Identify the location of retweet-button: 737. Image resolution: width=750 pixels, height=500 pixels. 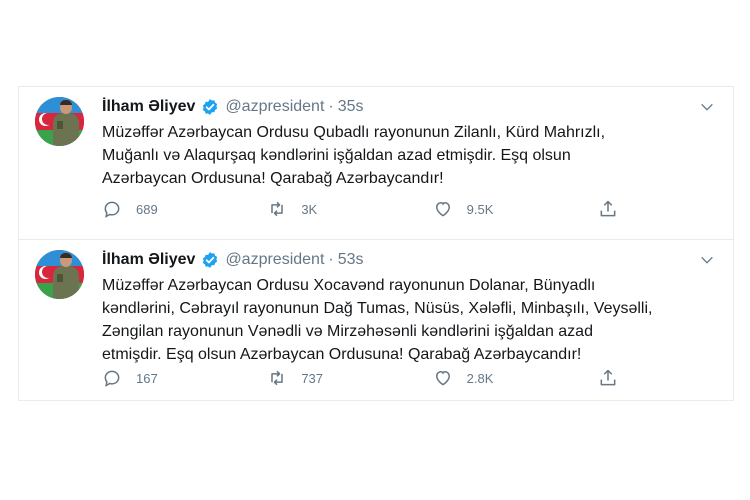
(332, 378).